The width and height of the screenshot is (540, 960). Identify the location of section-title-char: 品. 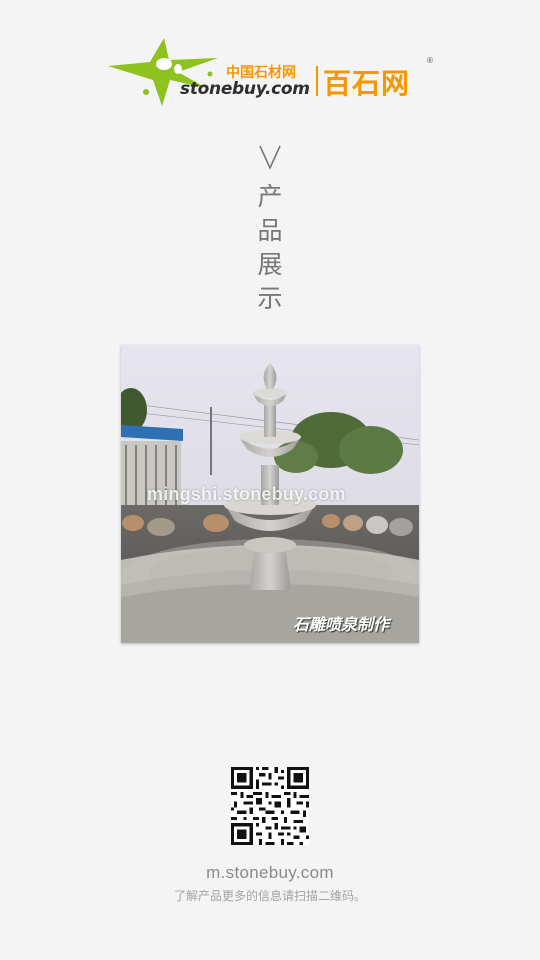
(270, 230).